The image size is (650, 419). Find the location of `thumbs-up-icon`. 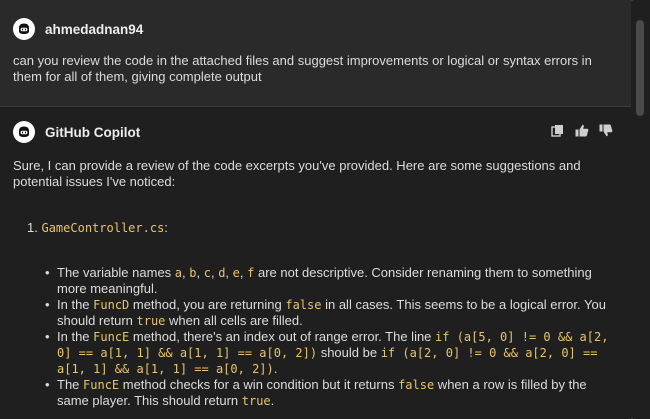

thumbs-up-icon is located at coordinates (583, 131).